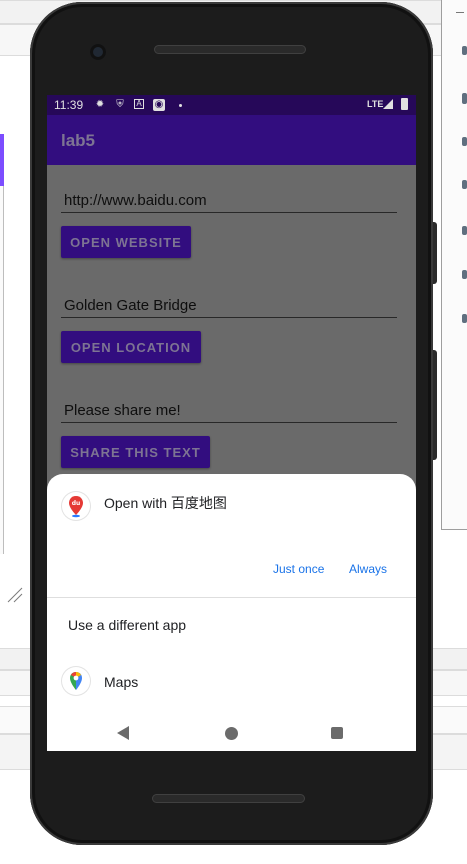  I want to click on resize-grip-icon, so click(15, 595).